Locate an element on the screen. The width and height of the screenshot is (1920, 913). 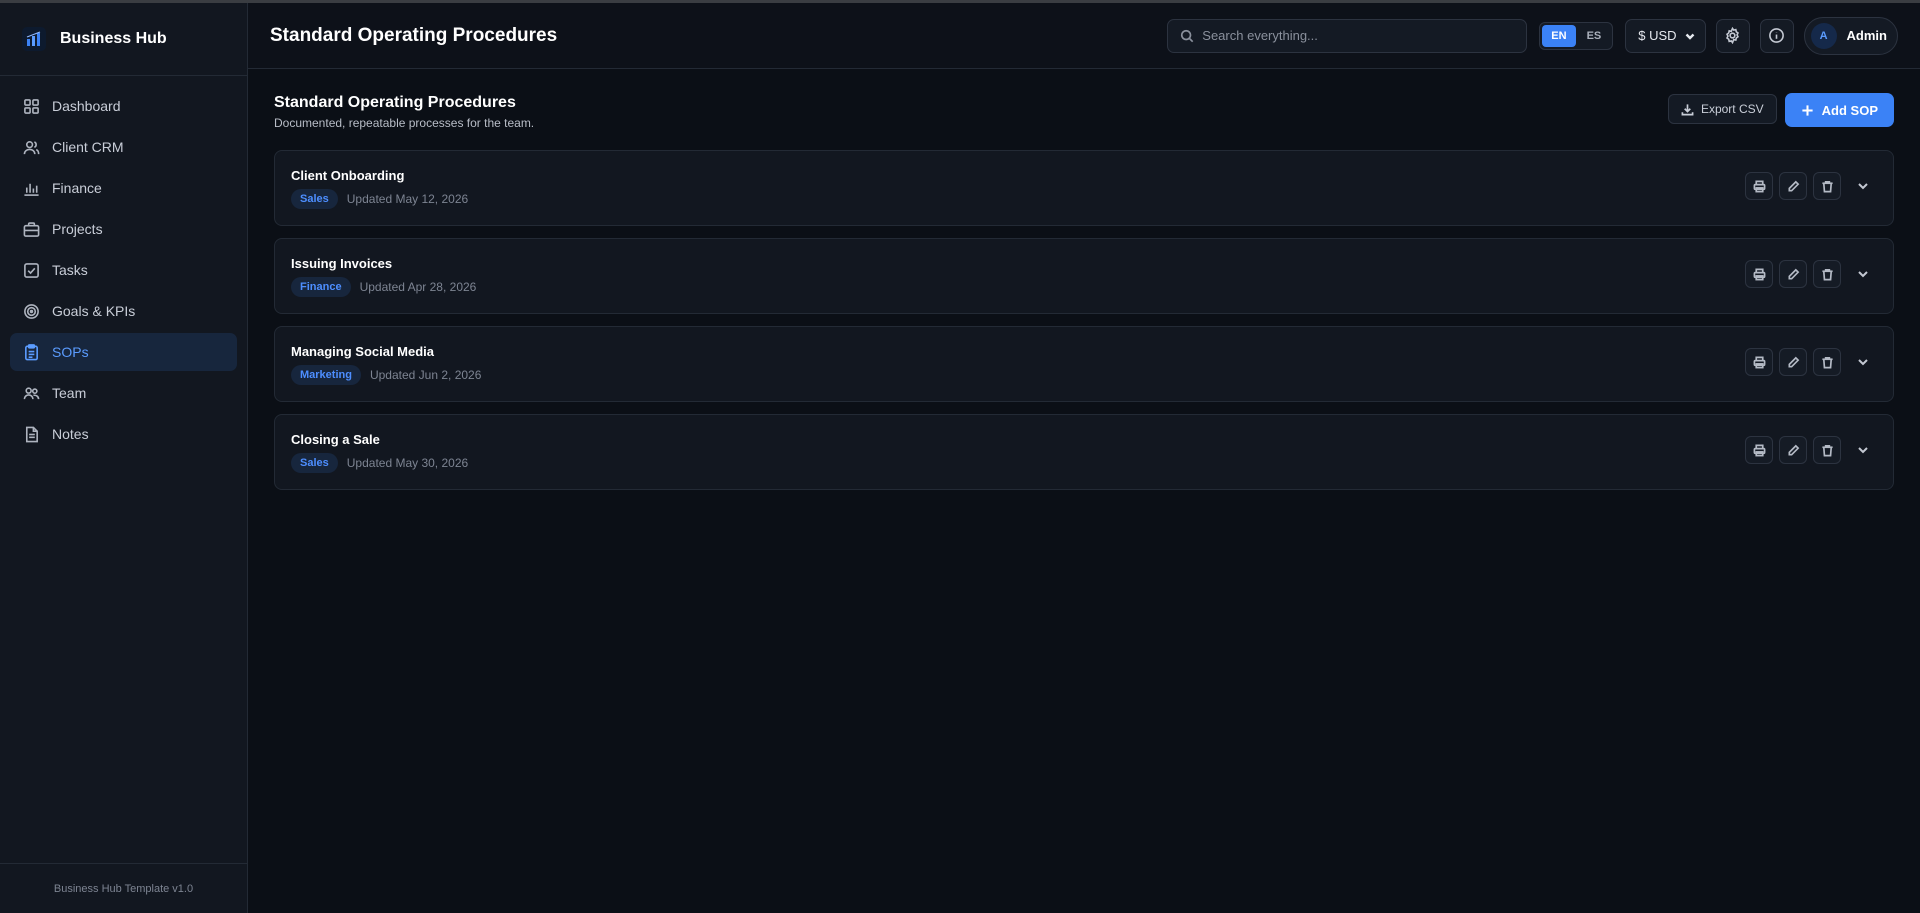
sidebar-item-projects: Projects is located at coordinates (123, 229).